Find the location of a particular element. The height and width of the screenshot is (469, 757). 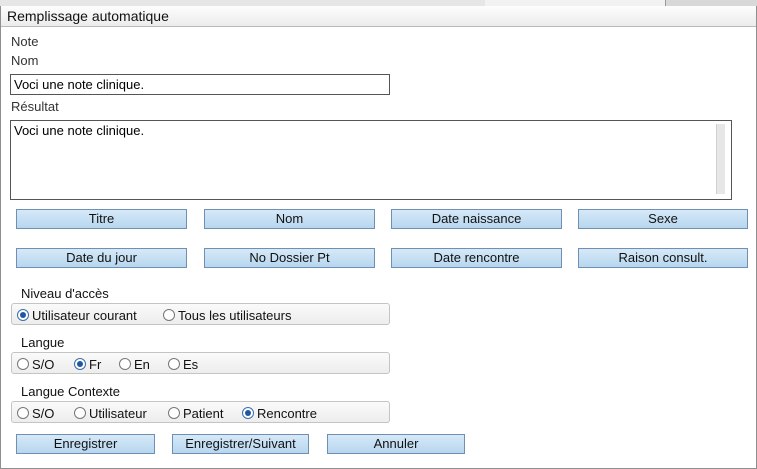

save-next-button: Enregistrer/Suivant is located at coordinates (240, 444).